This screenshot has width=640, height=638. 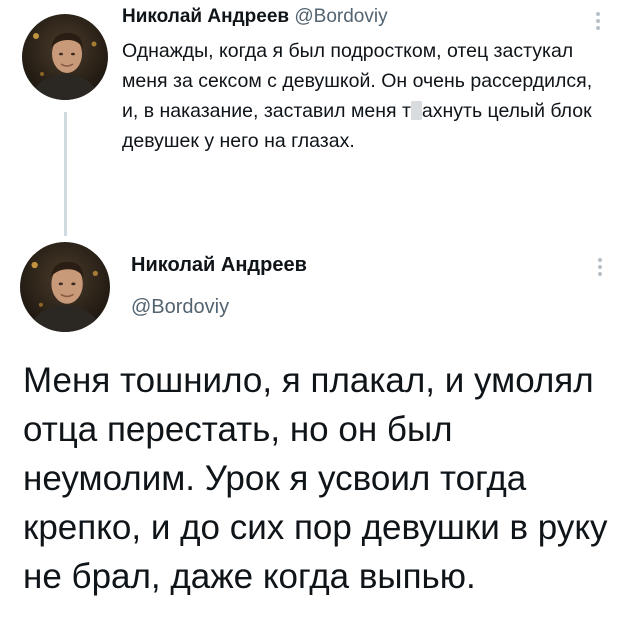 What do you see at coordinates (65, 174) in the screenshot?
I see `thread-connector-line` at bounding box center [65, 174].